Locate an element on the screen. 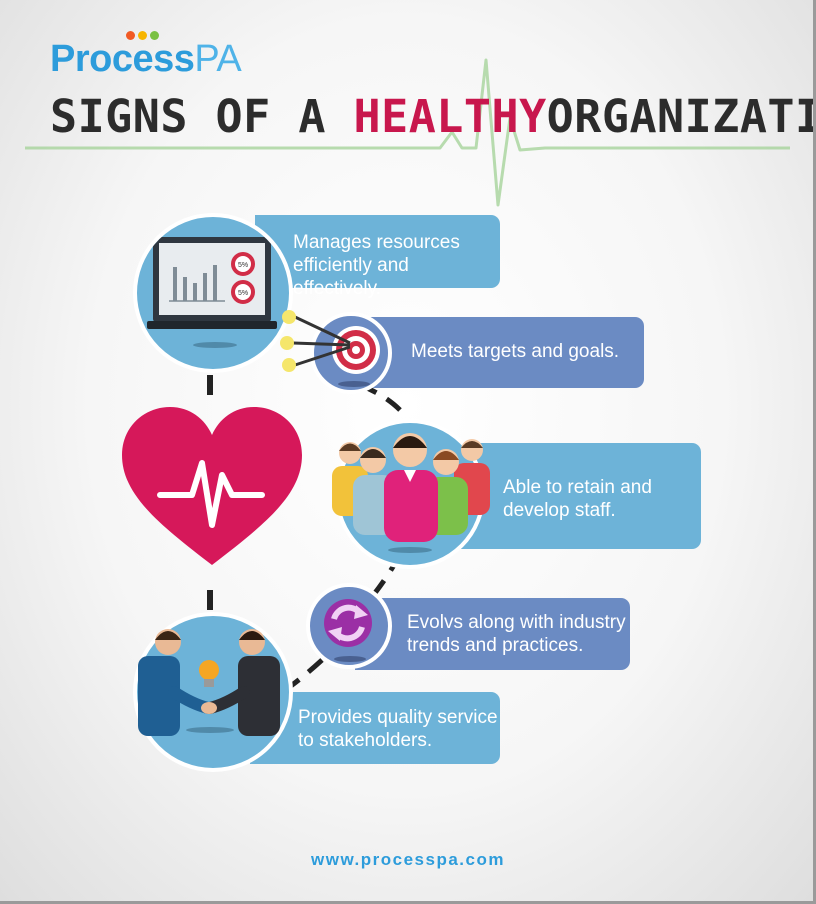  node-evolve-circle is located at coordinates (349, 626).